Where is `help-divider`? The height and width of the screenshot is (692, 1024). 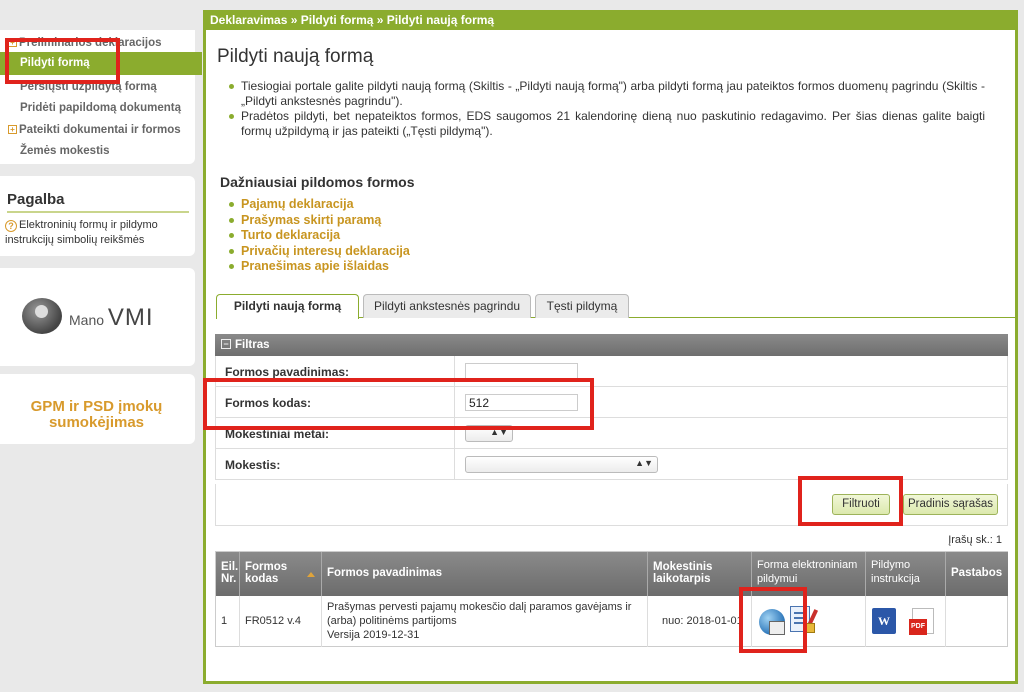 help-divider is located at coordinates (98, 212).